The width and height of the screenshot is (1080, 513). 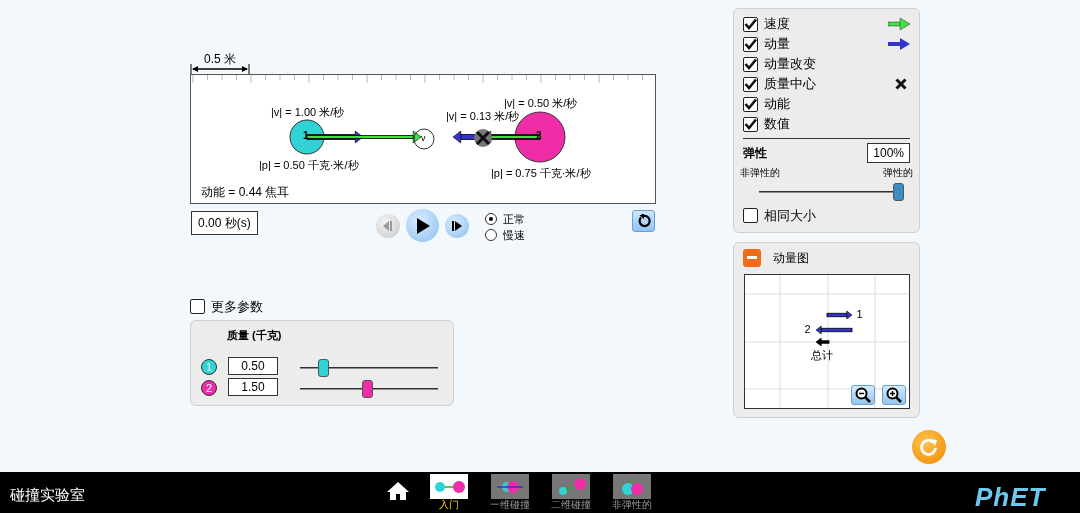 I want to click on arrow-label: 总计, so click(x=821, y=355).